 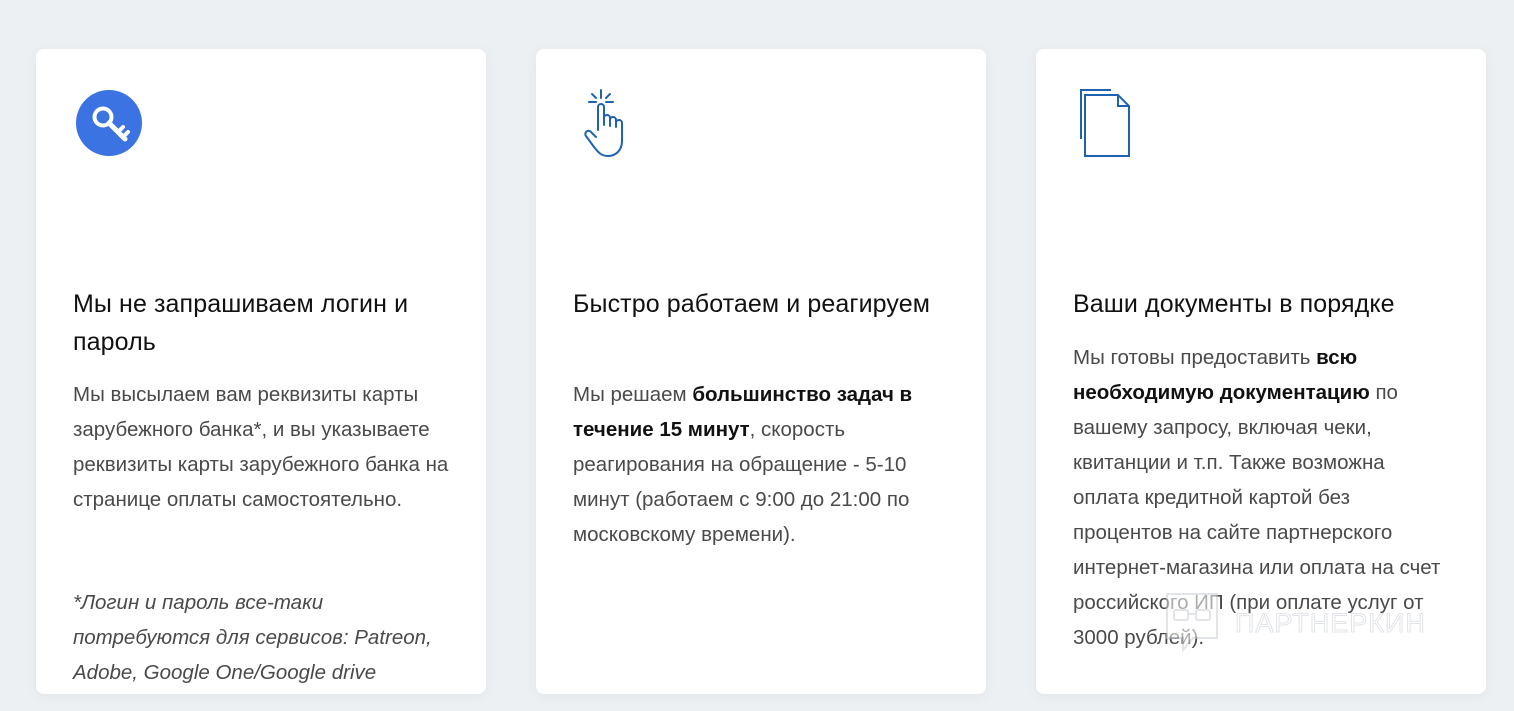 I want to click on key-icon, so click(x=113, y=127).